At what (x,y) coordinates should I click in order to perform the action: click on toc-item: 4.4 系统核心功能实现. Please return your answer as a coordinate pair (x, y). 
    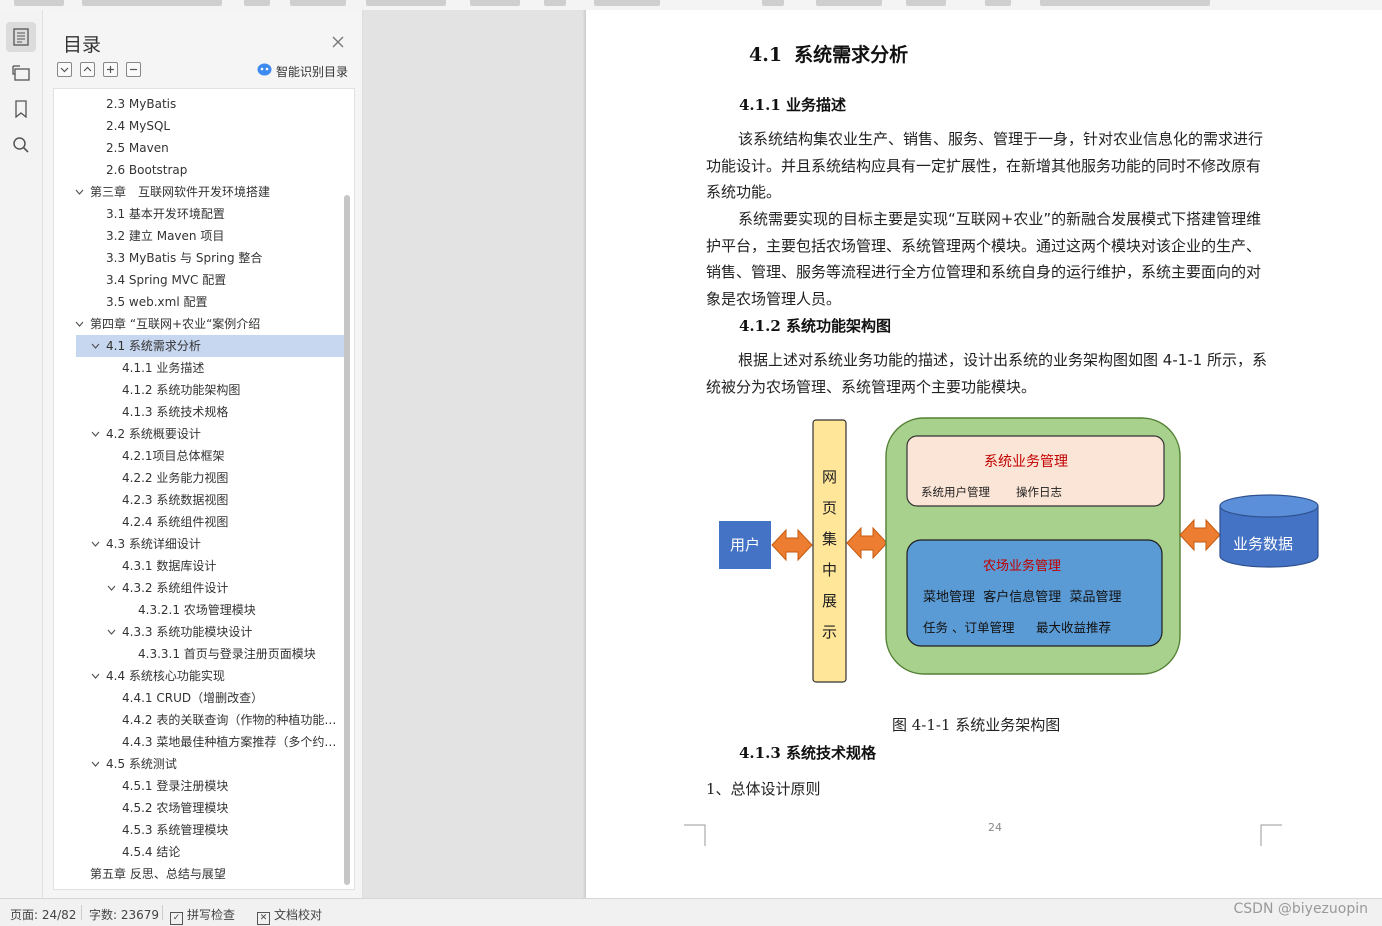
    Looking at the image, I should click on (199, 676).